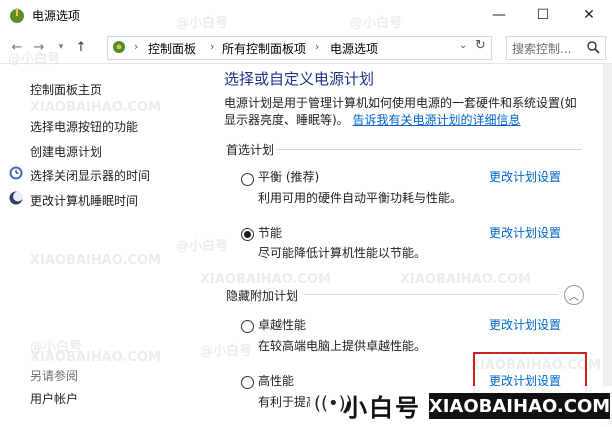 This screenshot has width=612, height=427. Describe the element at coordinates (354, 48) in the screenshot. I see `breadcrumb-power-options: 电源选项` at that location.